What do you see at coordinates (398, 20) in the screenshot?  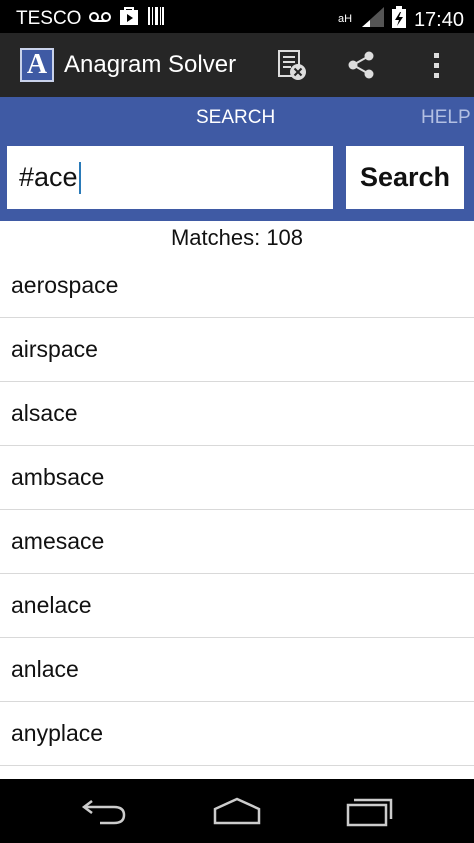 I see `battery-icon` at bounding box center [398, 20].